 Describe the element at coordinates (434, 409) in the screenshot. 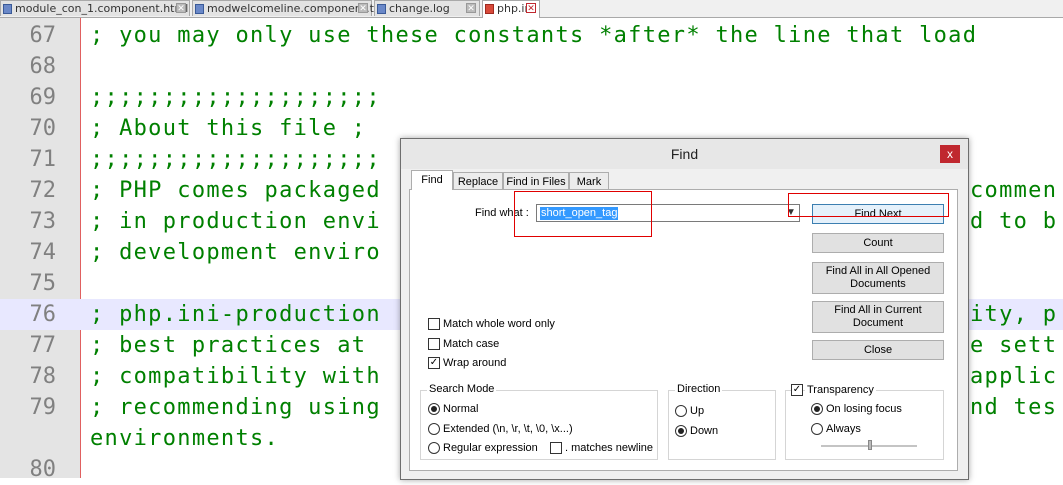

I see `normal-radio` at that location.